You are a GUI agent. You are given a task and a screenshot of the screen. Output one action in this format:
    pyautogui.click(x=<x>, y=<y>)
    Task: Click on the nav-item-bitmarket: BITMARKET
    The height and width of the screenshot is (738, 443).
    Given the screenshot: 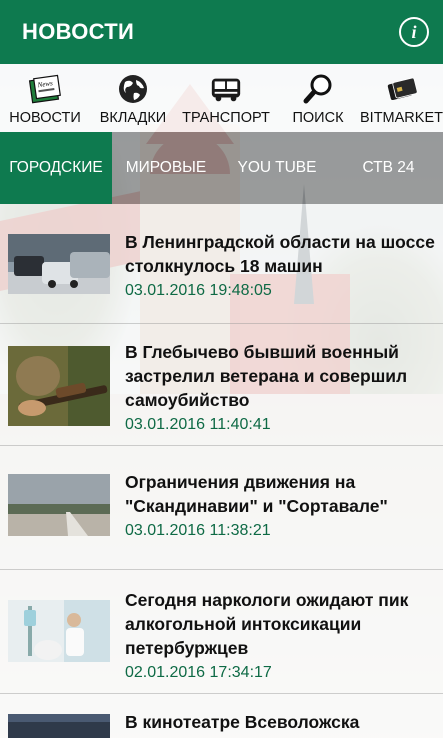 What is the action you would take?
    pyautogui.click(x=401, y=98)
    